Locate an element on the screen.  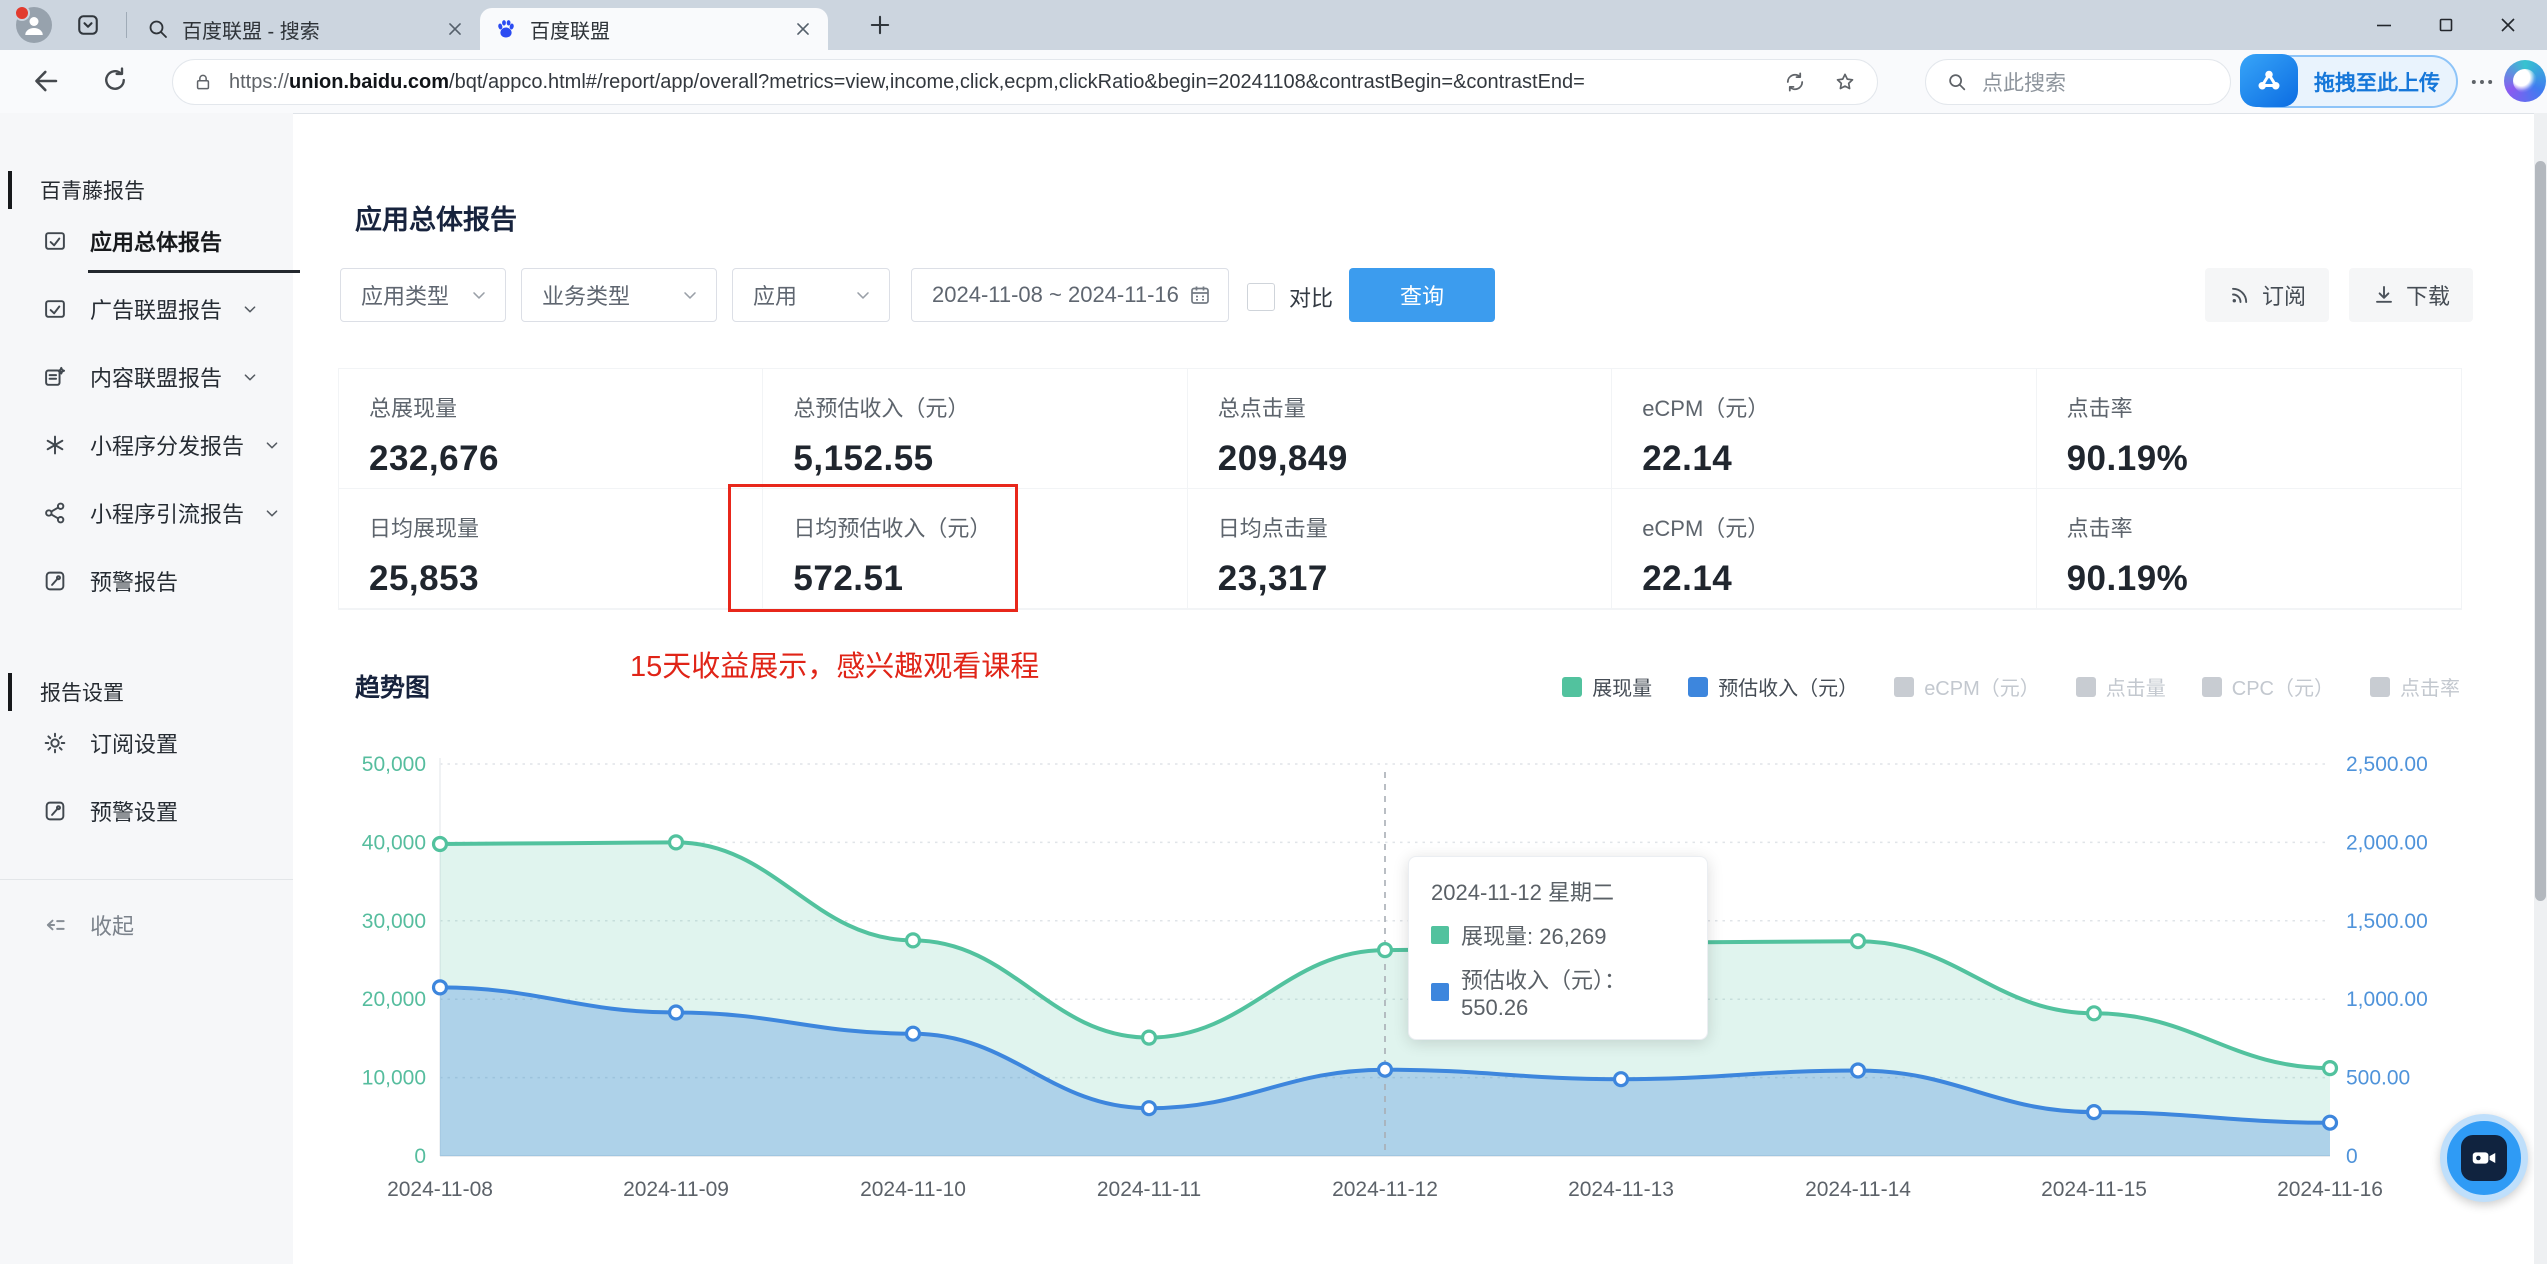
camera-icon is located at coordinates (2484, 1158).